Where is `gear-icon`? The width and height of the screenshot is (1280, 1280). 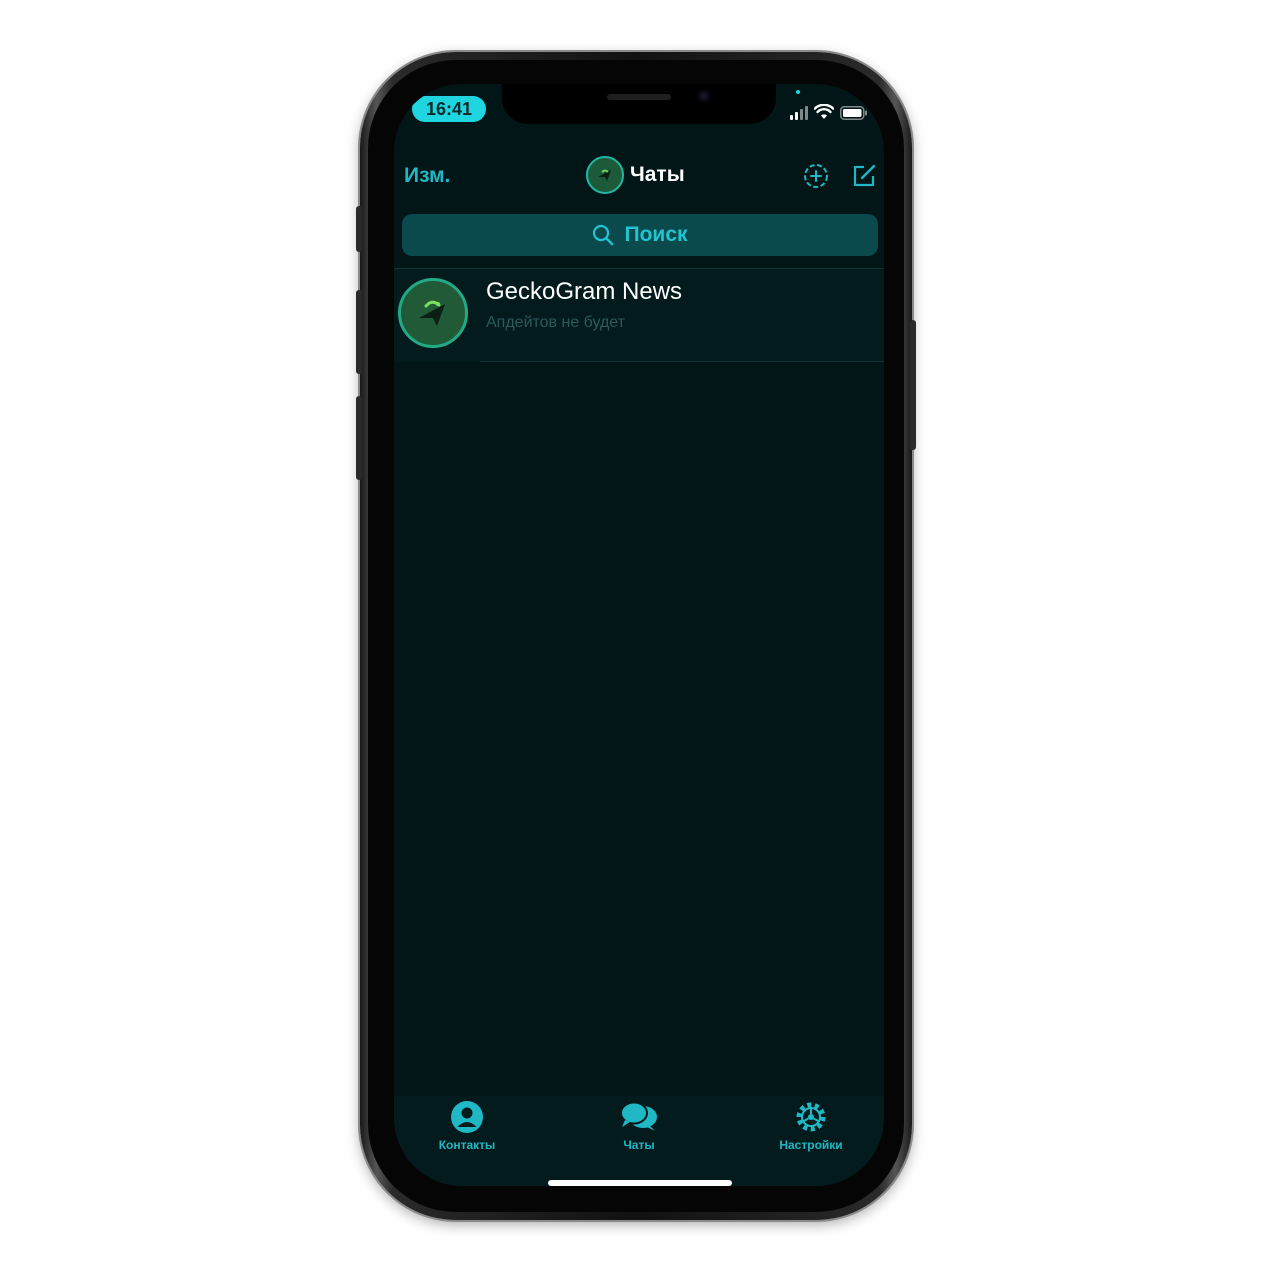
gear-icon is located at coordinates (811, 1117).